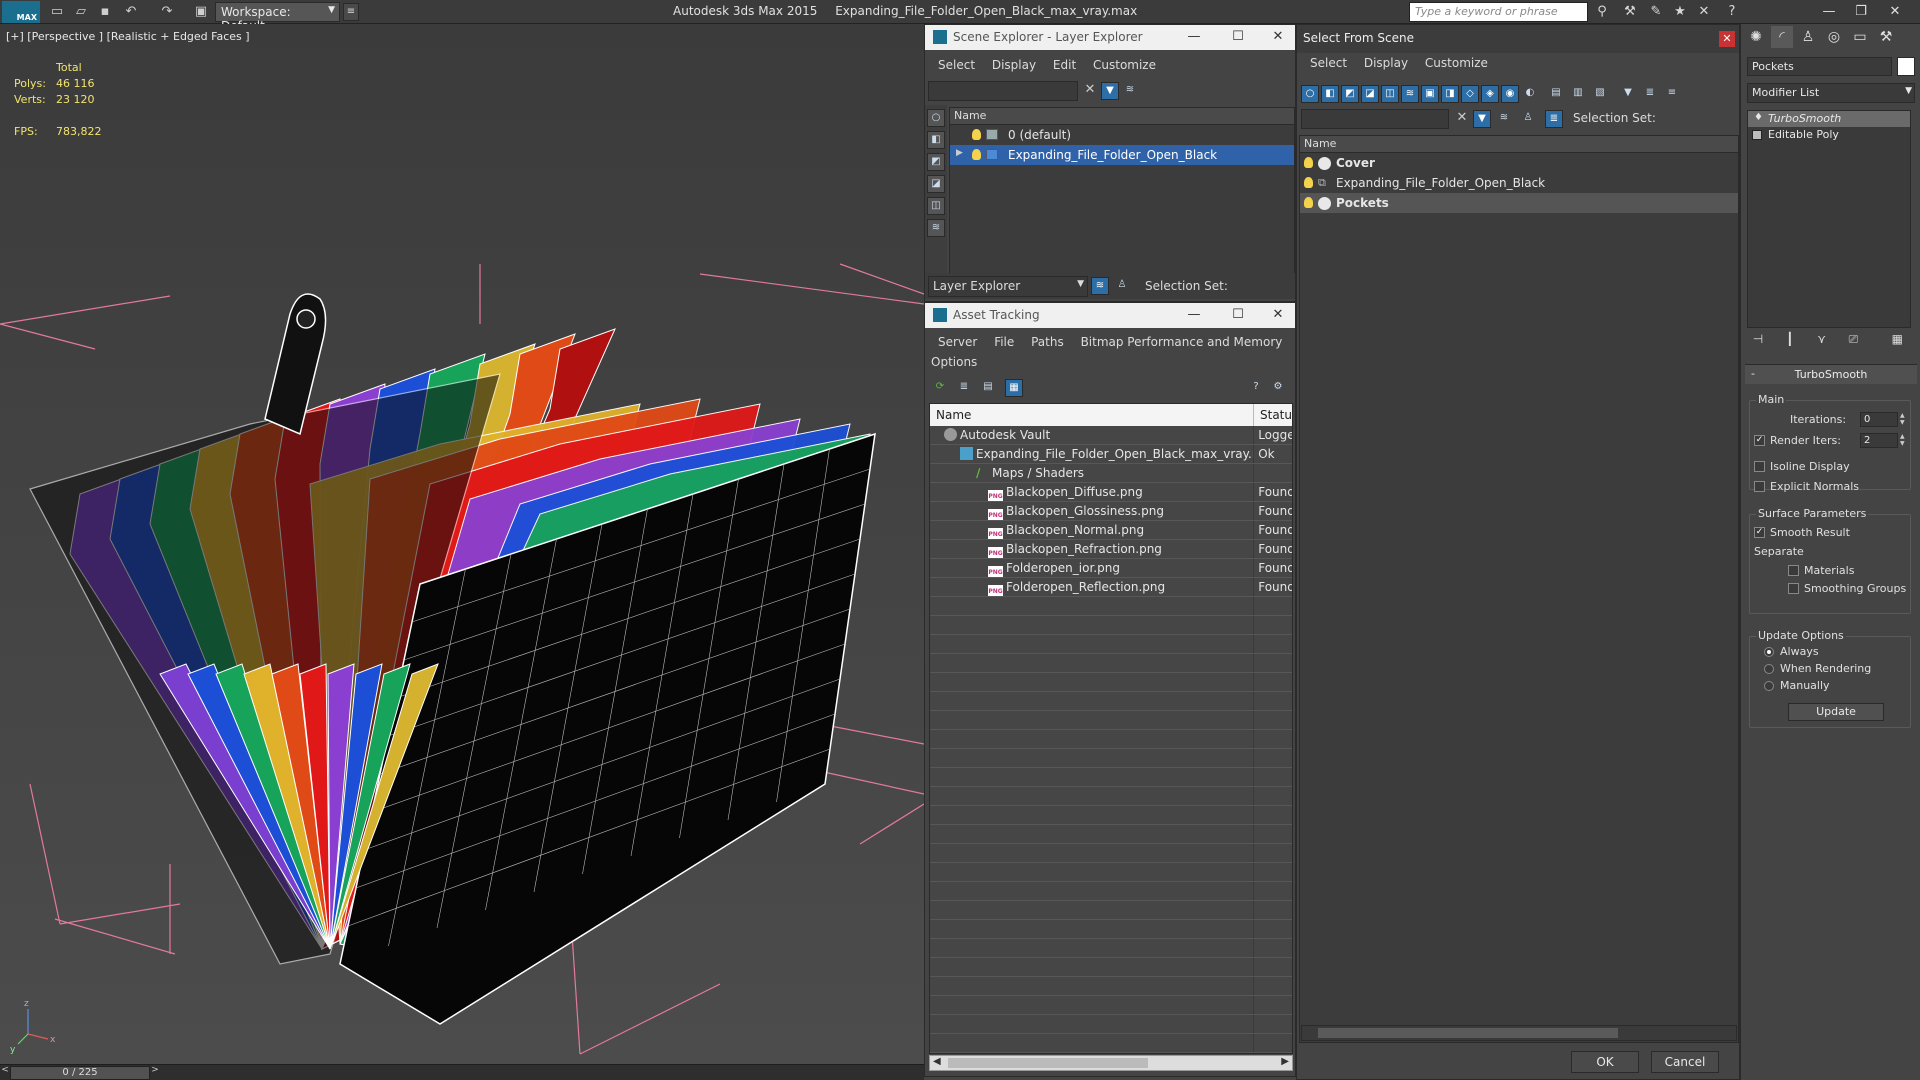 The image size is (1920, 1080). I want to click on select-from-scene-titlebar: Select From Scene ✕, so click(1518, 39).